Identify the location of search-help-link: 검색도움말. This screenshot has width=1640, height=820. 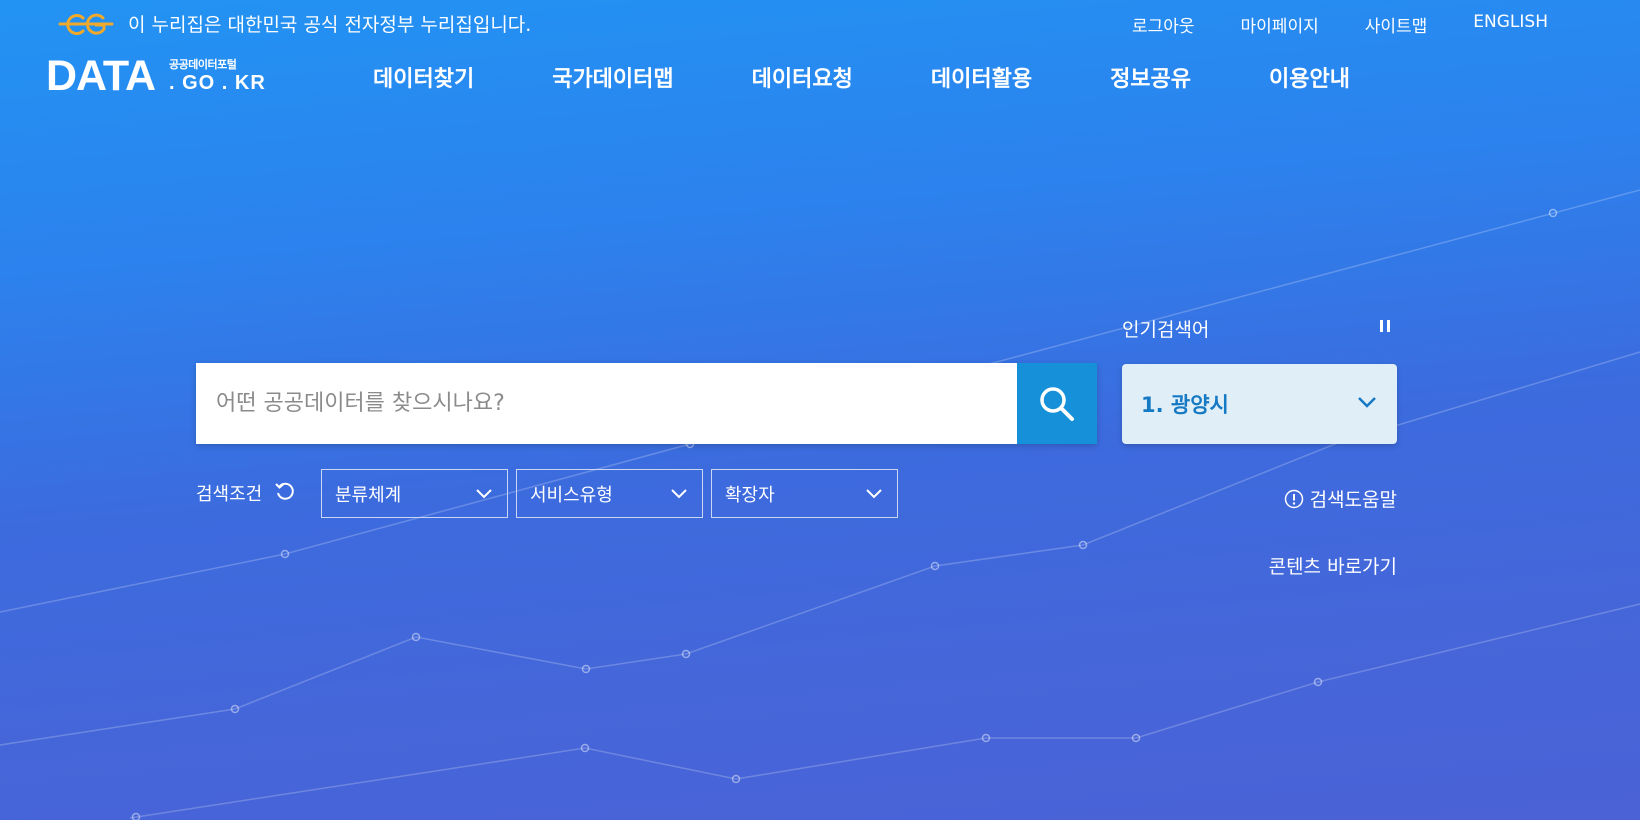
(1340, 498).